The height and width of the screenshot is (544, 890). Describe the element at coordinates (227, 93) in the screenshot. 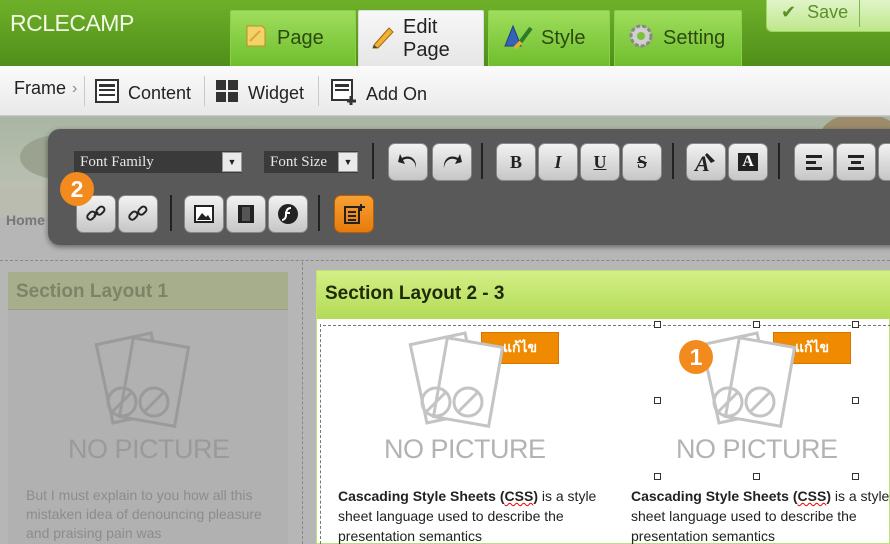

I see `widget-icon` at that location.